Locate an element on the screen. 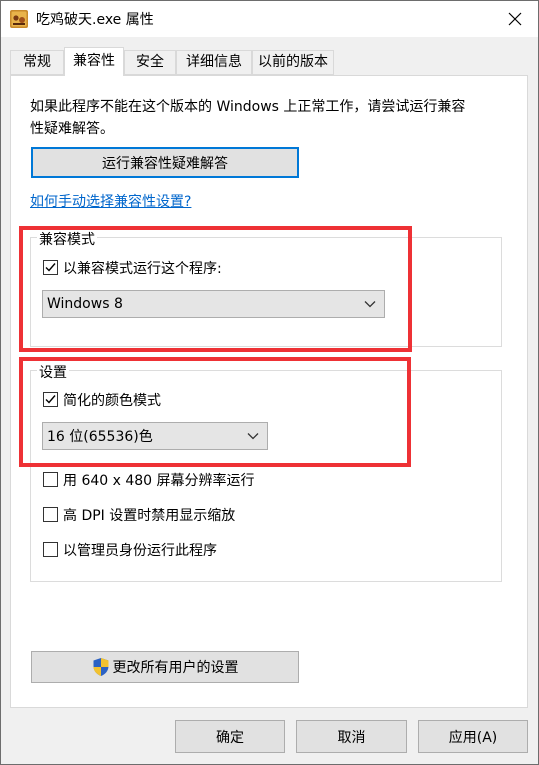 This screenshot has width=539, height=765. high-dpi-label: 高 DPI 设置时禁用显示缩放 is located at coordinates (149, 515).